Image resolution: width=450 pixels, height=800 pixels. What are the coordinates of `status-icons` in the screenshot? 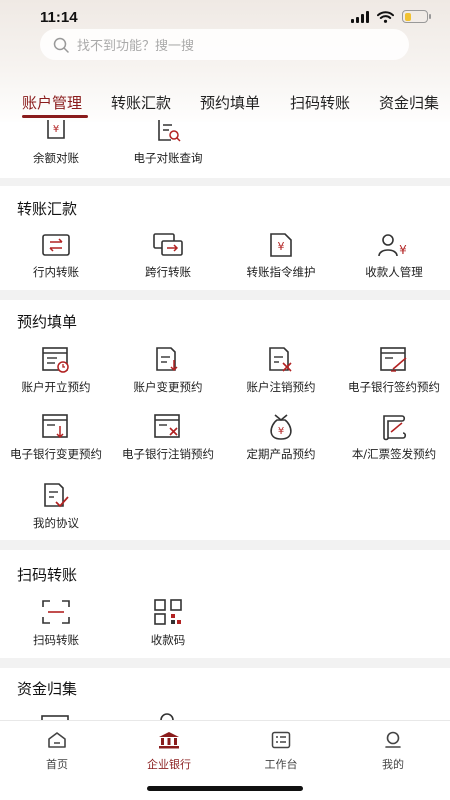 It's located at (391, 16).